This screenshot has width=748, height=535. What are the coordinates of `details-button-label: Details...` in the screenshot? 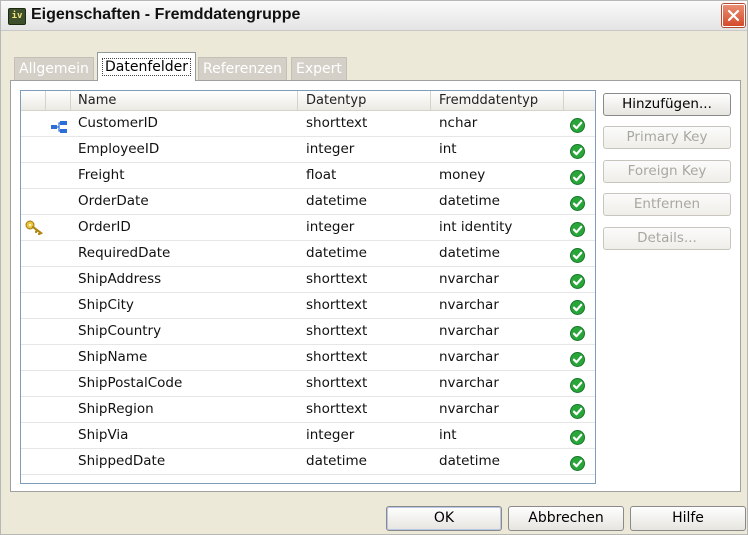 It's located at (667, 238).